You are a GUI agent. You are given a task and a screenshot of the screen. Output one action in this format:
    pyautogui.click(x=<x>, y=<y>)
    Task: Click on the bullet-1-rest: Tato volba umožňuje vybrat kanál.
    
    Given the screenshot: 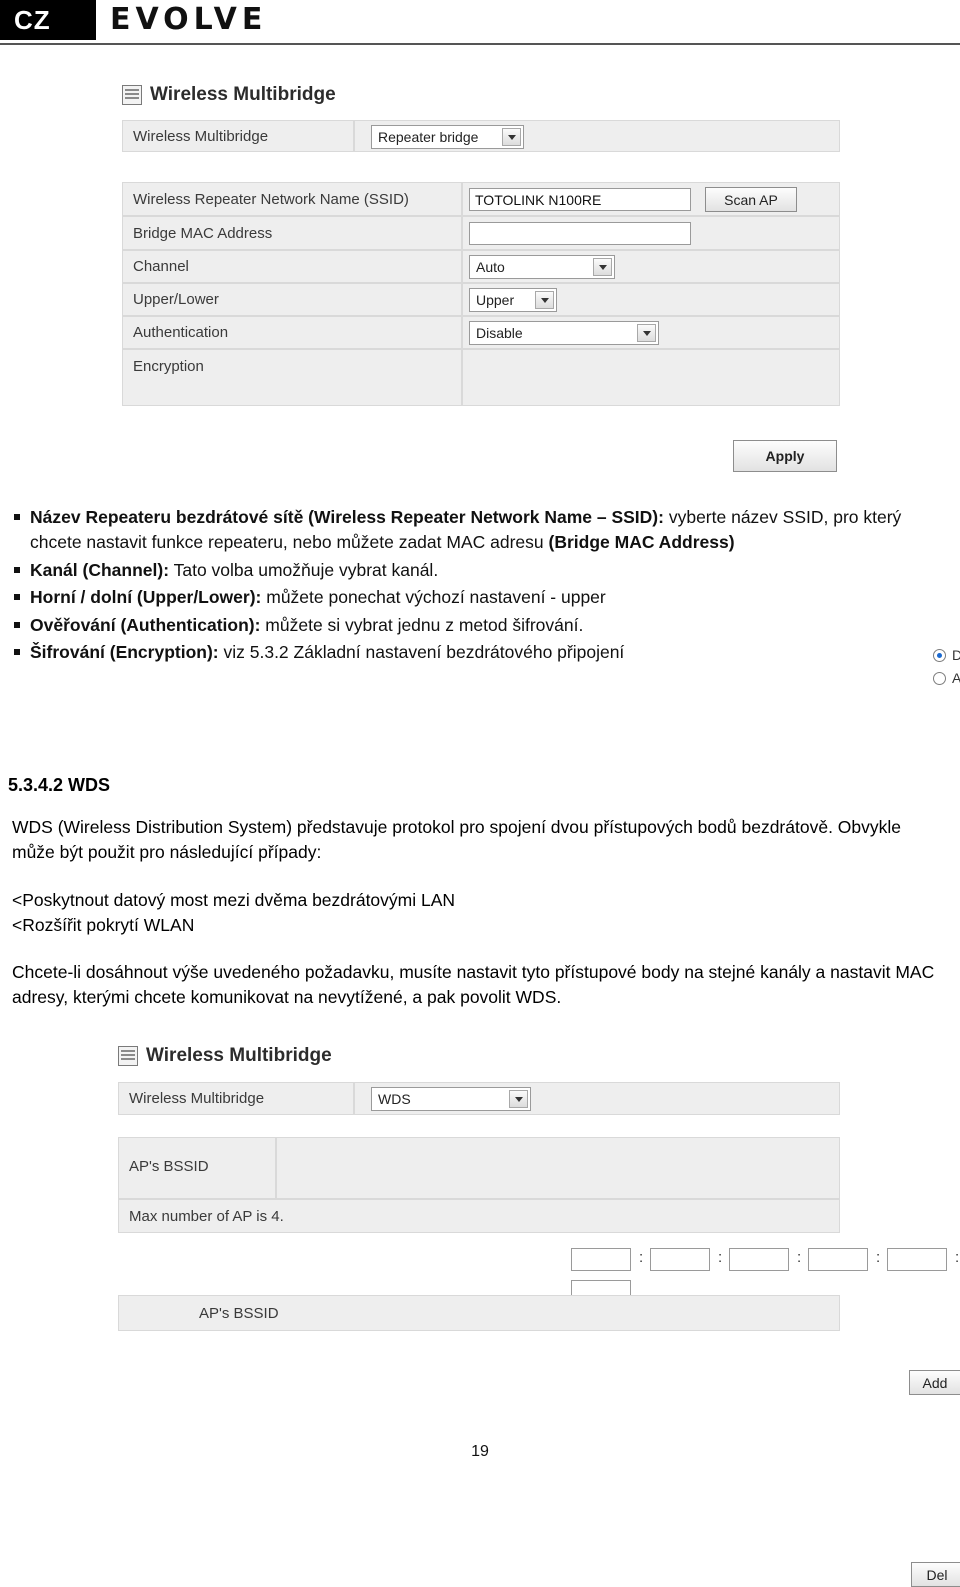 What is the action you would take?
    pyautogui.click(x=304, y=569)
    